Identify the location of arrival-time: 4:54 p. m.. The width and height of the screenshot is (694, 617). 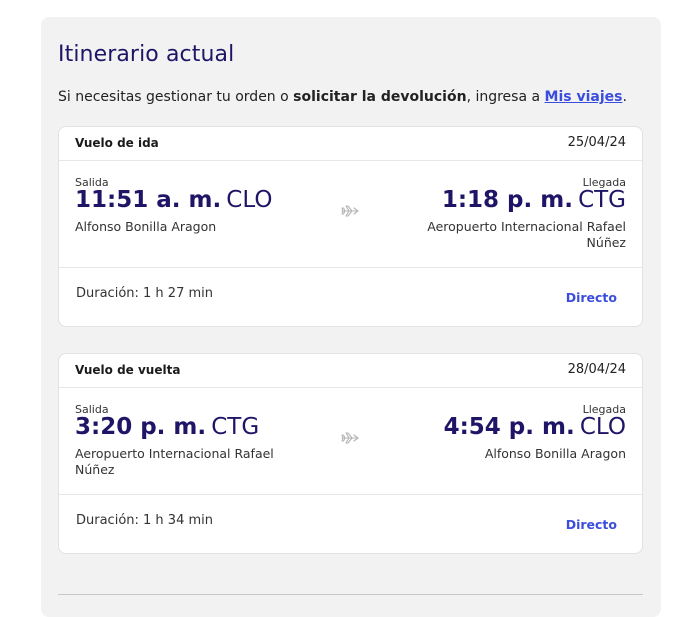
(509, 427).